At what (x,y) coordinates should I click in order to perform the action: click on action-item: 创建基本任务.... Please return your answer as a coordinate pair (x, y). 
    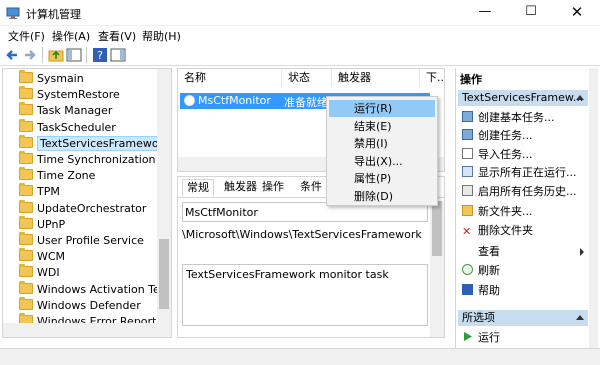
    Looking at the image, I should click on (526, 118).